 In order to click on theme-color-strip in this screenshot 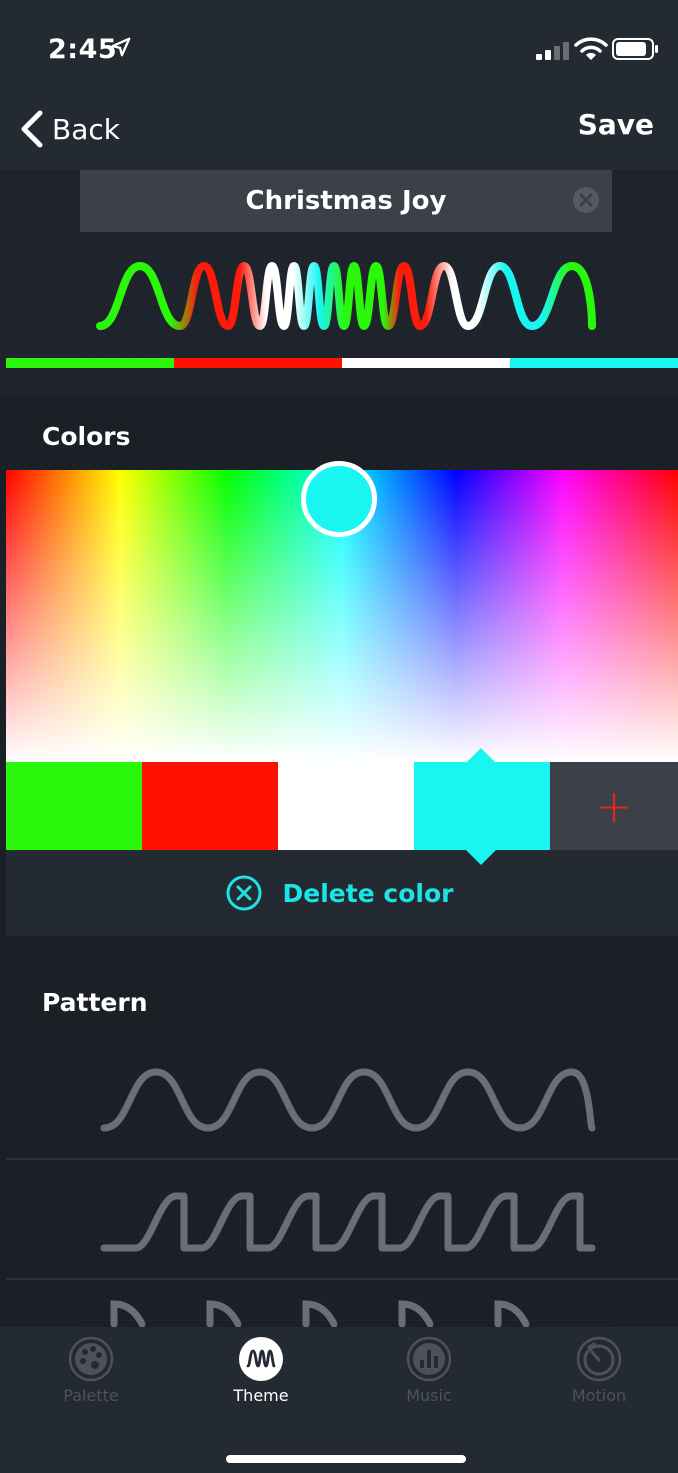, I will do `click(342, 363)`.